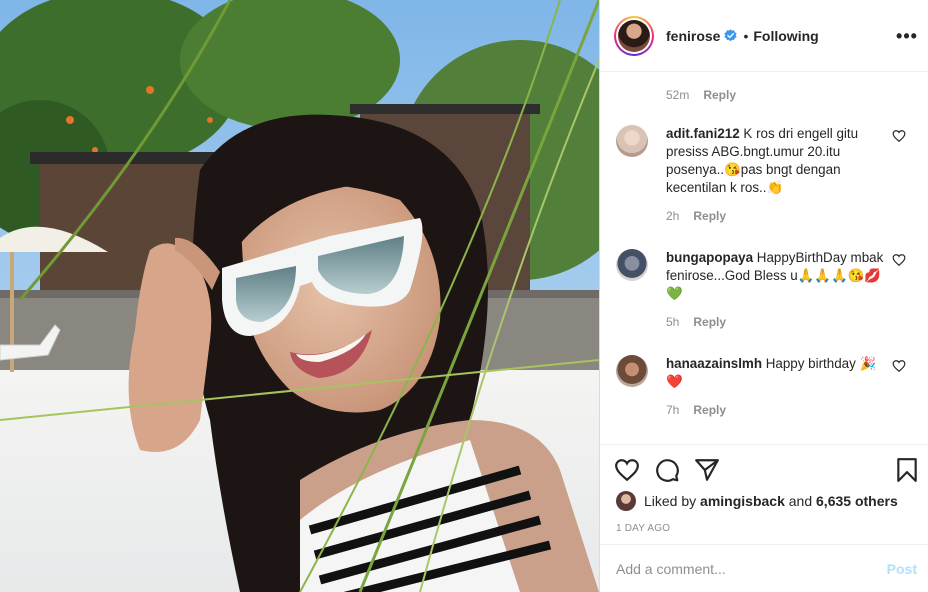  What do you see at coordinates (731, 35) in the screenshot?
I see `verified-badge-icon` at bounding box center [731, 35].